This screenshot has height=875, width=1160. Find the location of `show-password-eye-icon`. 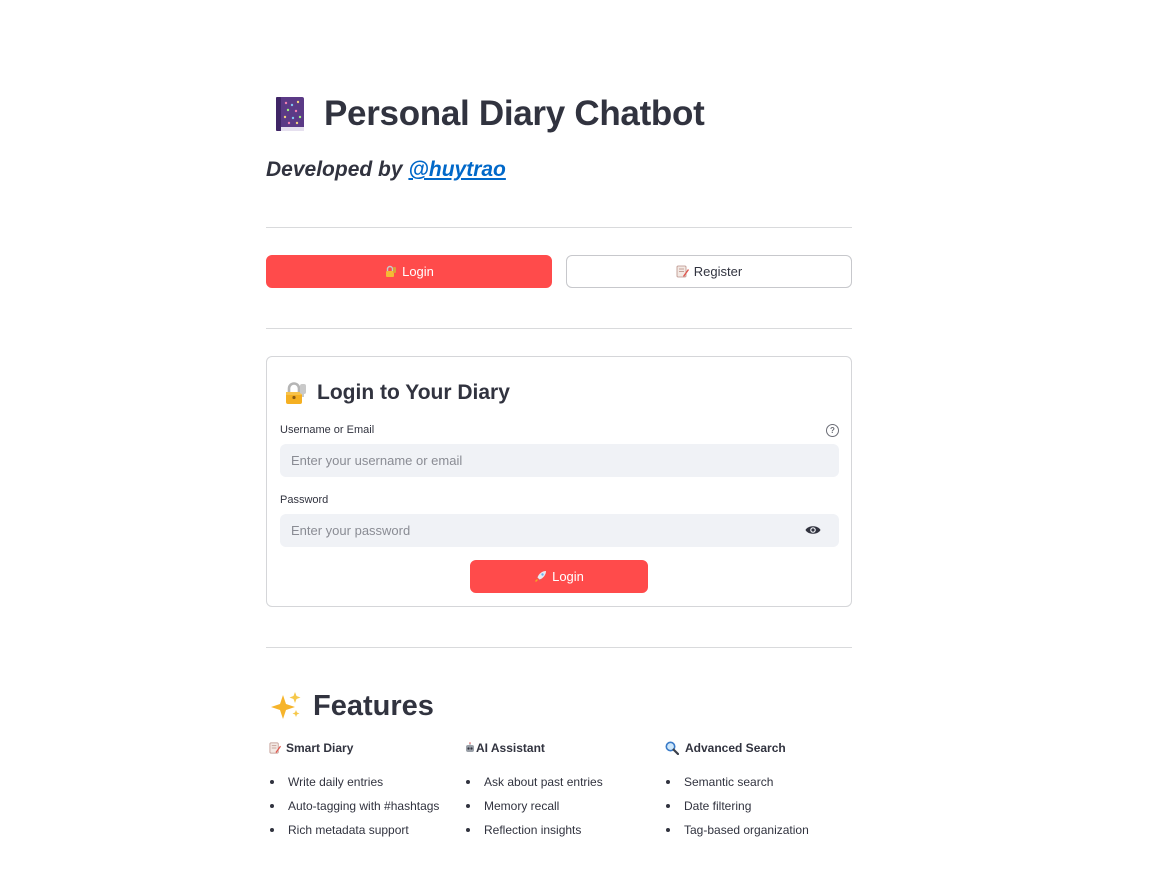

show-password-eye-icon is located at coordinates (813, 529).